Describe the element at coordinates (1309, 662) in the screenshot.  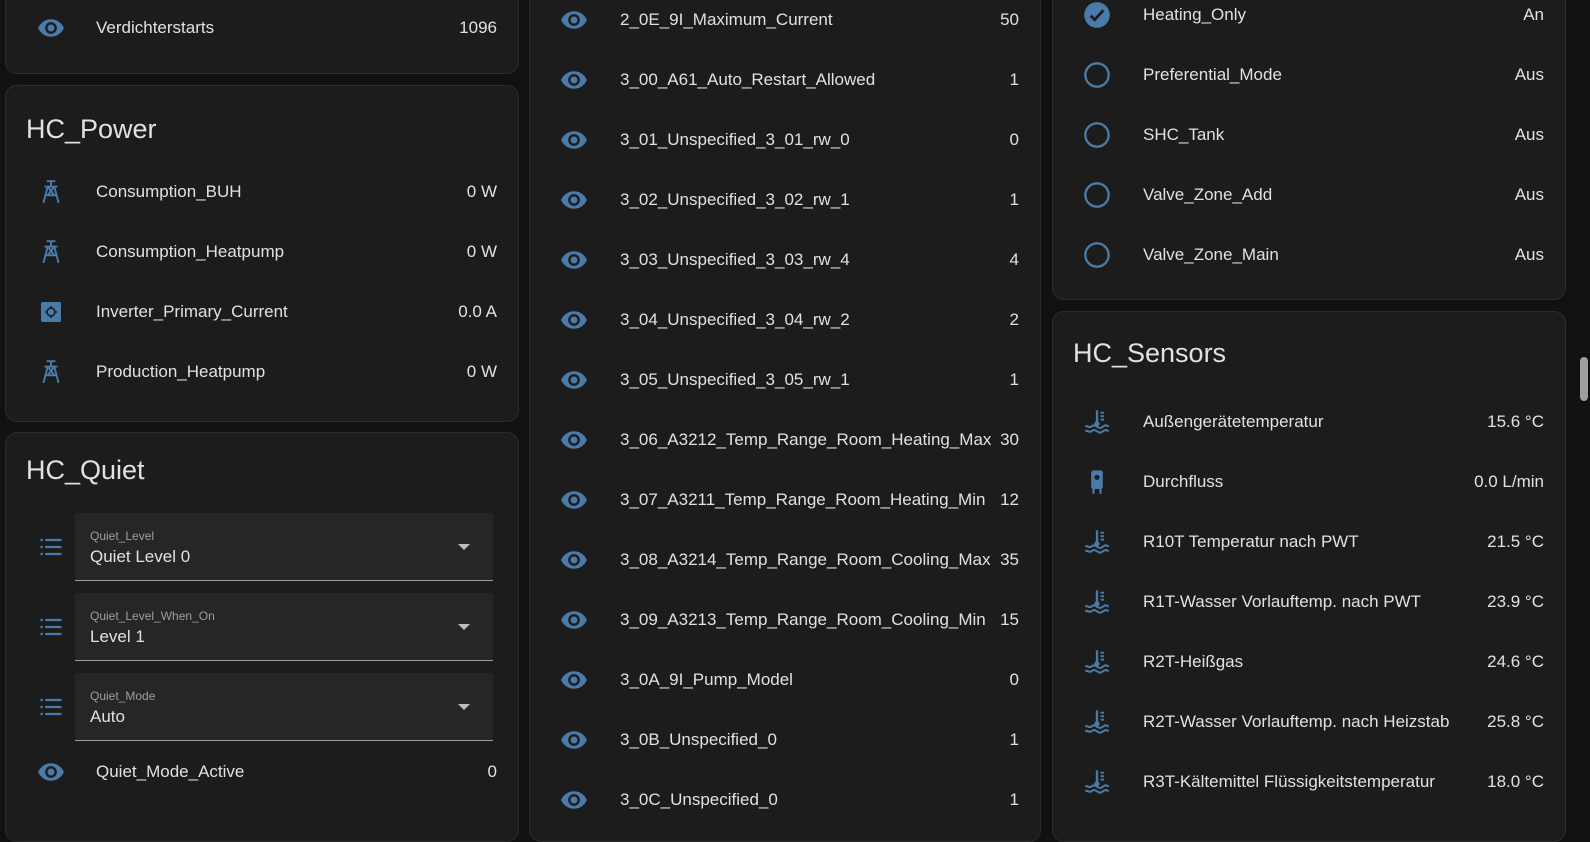
I see `entity-row: R2T-Heißgas 24.6 °C` at that location.